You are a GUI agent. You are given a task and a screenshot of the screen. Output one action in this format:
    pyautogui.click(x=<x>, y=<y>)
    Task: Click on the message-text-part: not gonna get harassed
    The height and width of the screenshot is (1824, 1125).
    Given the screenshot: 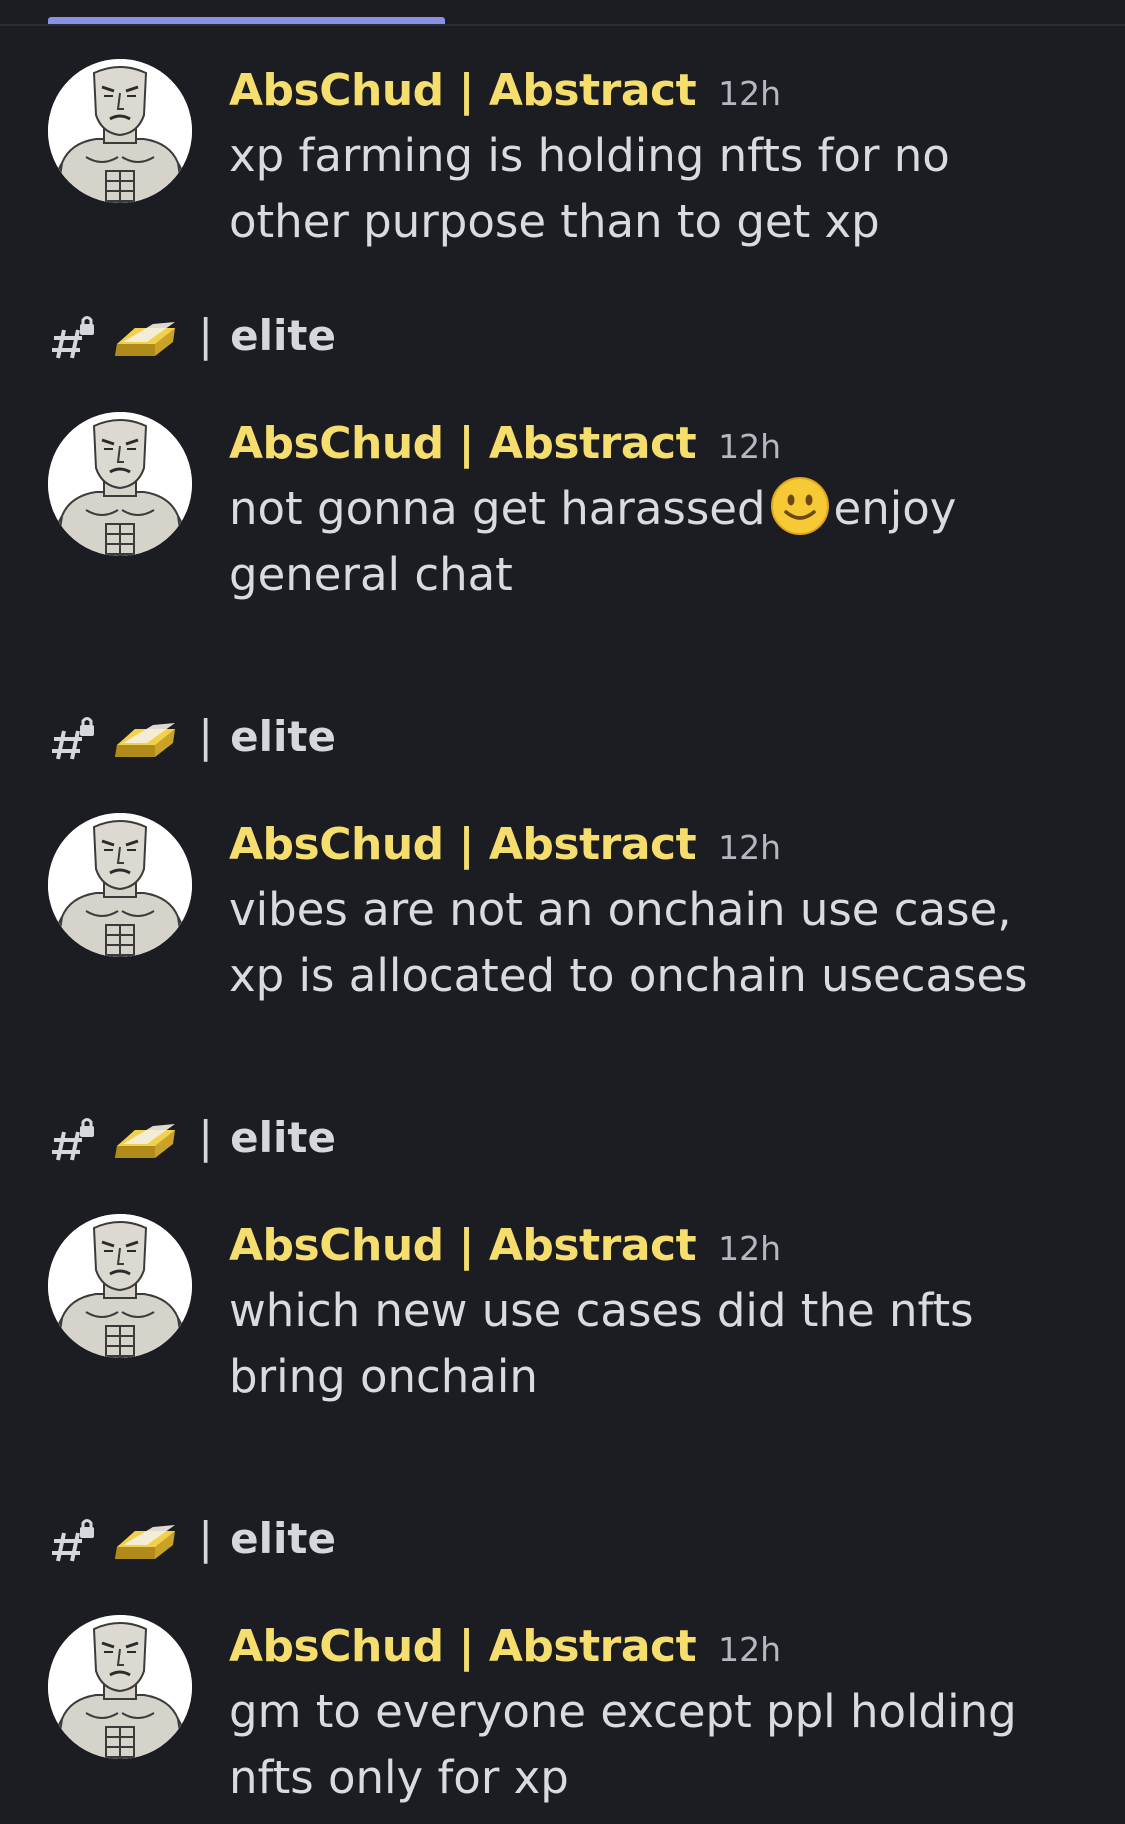 What is the action you would take?
    pyautogui.click(x=497, y=508)
    